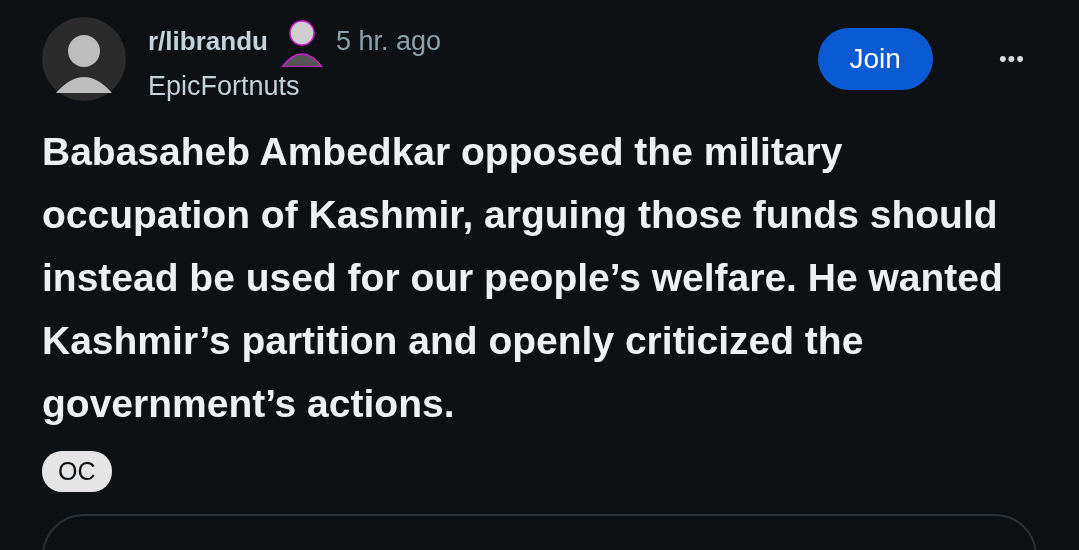 This screenshot has height=550, width=1079. I want to click on post-flair: OC, so click(77, 471).